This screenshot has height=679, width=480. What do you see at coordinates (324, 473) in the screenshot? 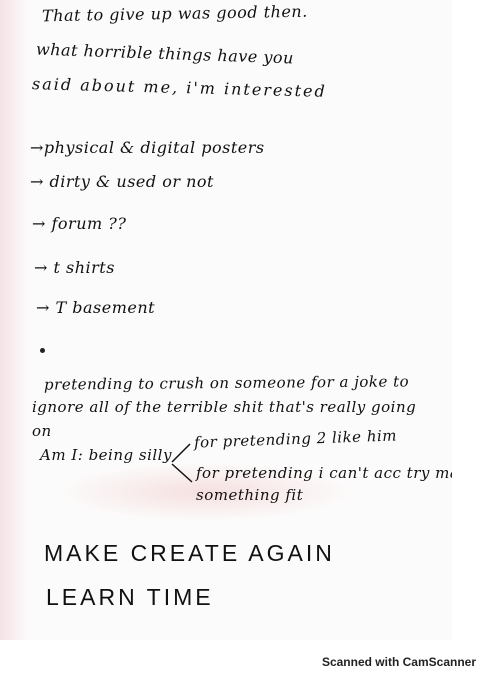
I see `branch-cant-try: for pretending i can't acc try make` at bounding box center [324, 473].